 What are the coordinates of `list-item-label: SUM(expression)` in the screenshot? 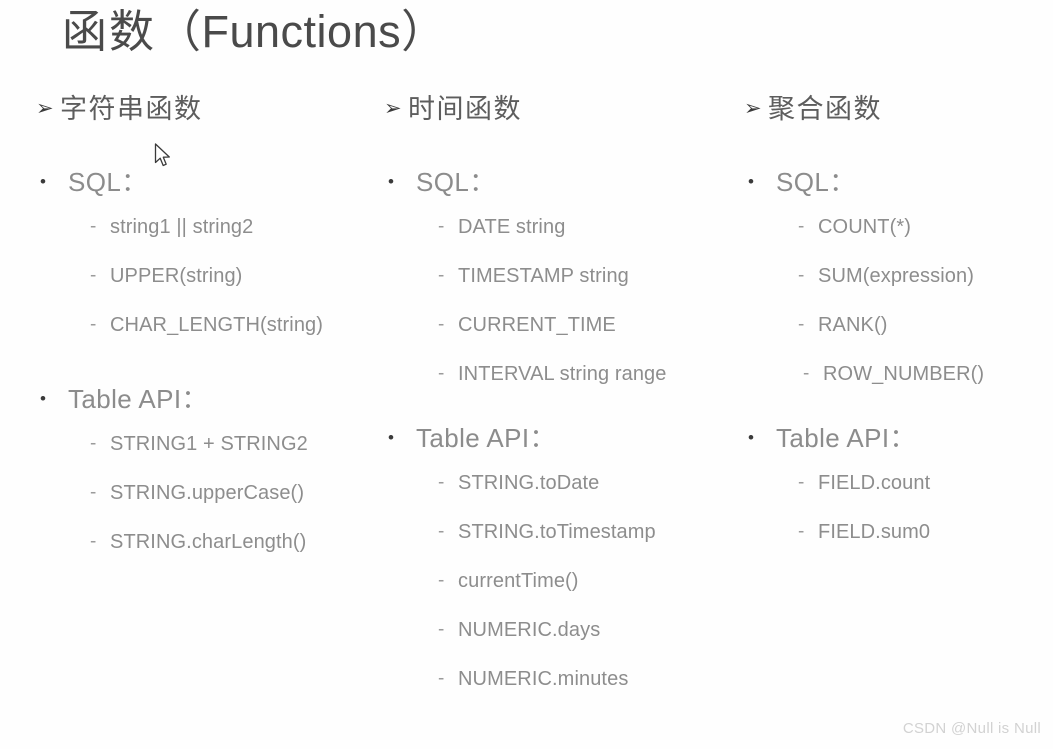 It's located at (896, 276).